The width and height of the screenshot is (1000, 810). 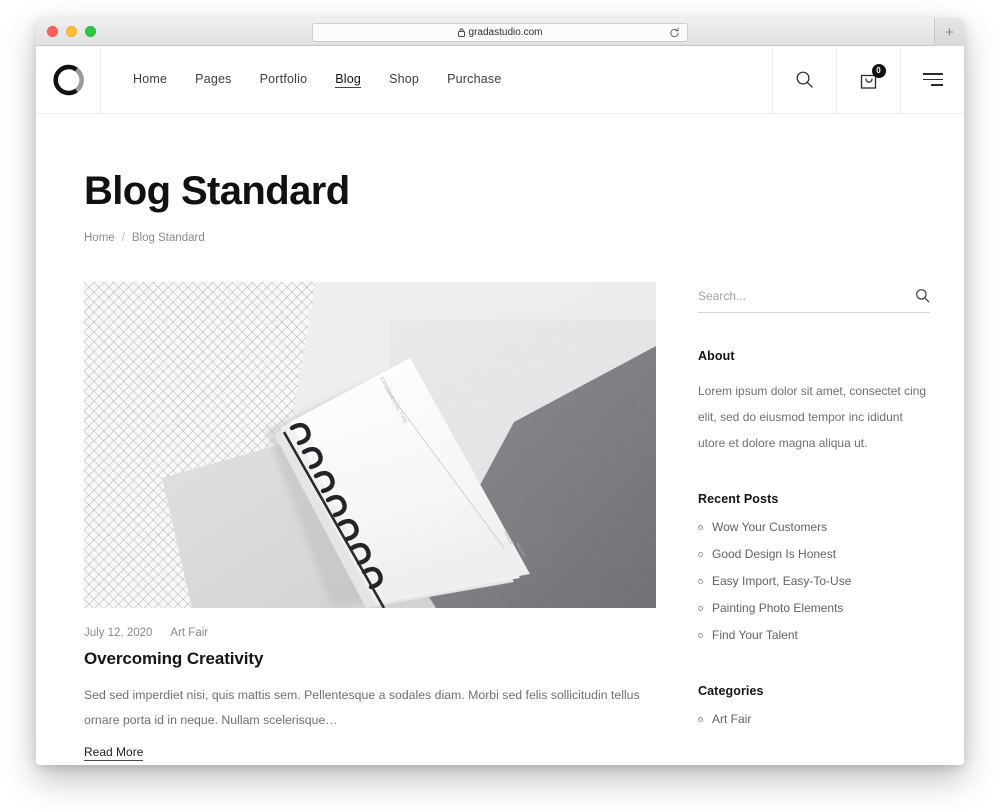 I want to click on categories-list: Art Fair, so click(x=814, y=719).